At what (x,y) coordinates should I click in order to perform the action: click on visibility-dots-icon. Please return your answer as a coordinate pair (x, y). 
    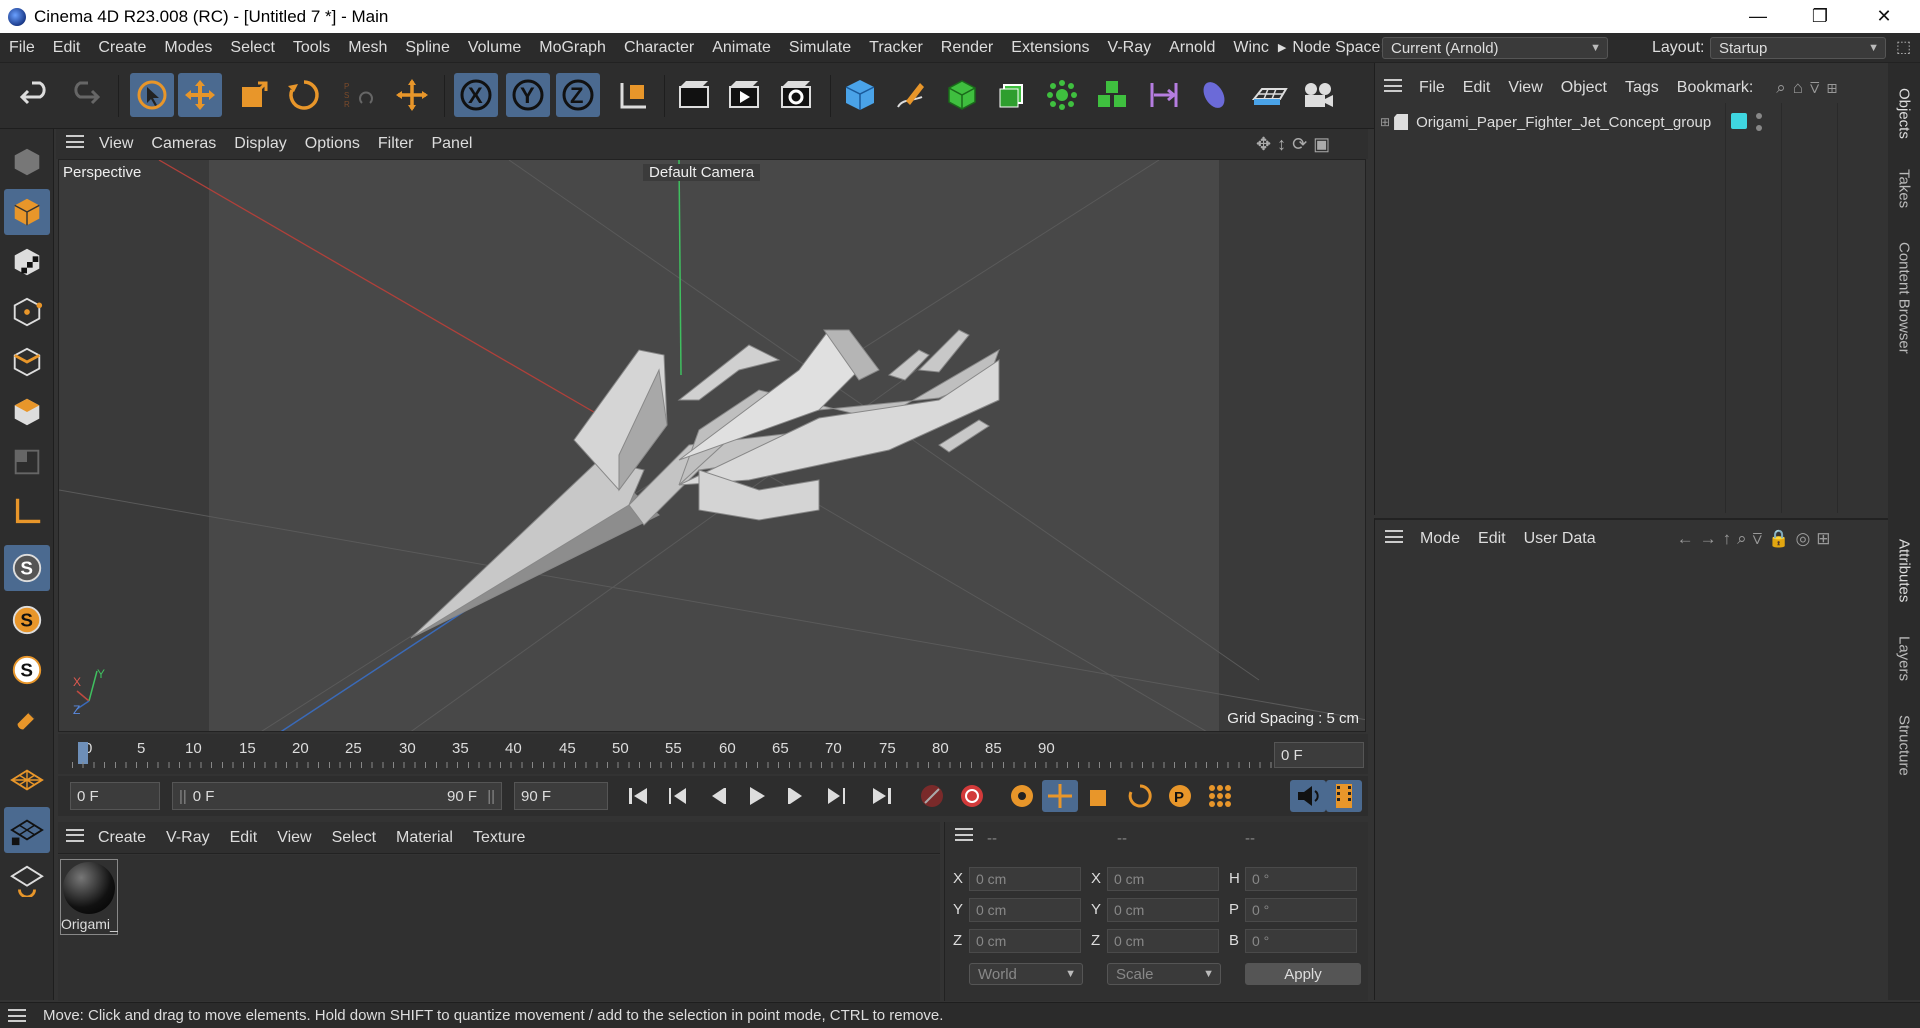
    Looking at the image, I should click on (1759, 122).